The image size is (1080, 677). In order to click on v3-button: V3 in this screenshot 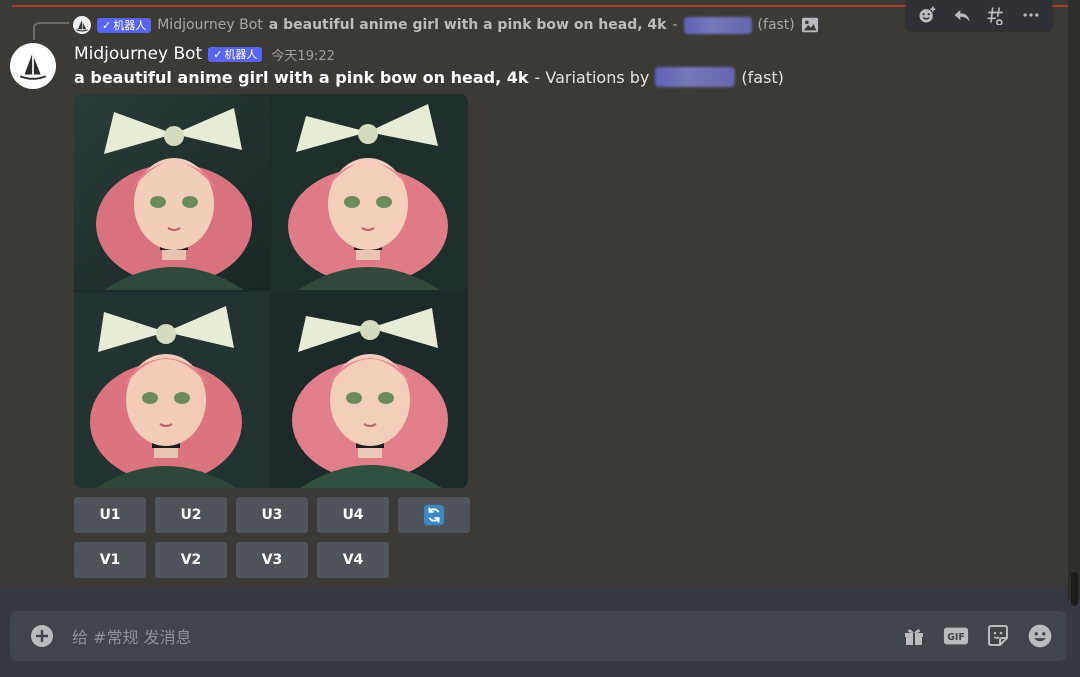, I will do `click(272, 560)`.